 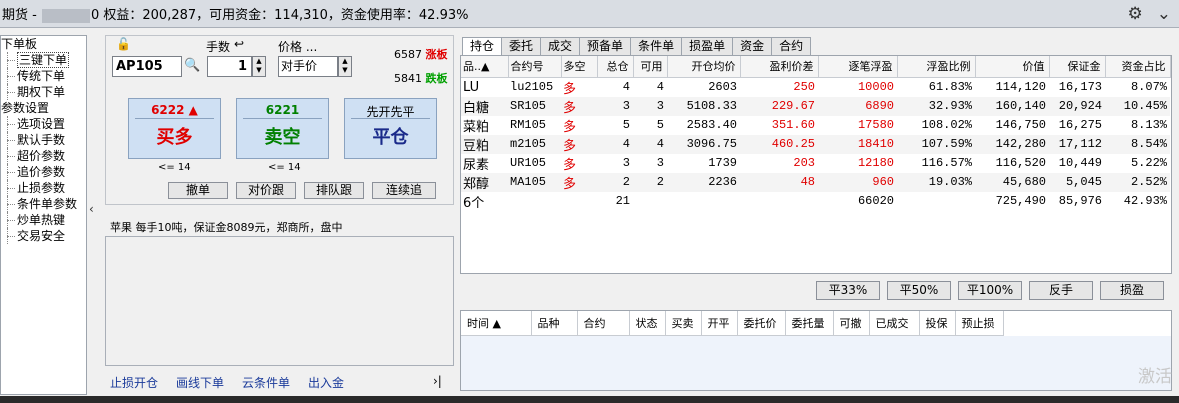 What do you see at coordinates (91, 209) in the screenshot?
I see `collapse-left-icon: ‹` at bounding box center [91, 209].